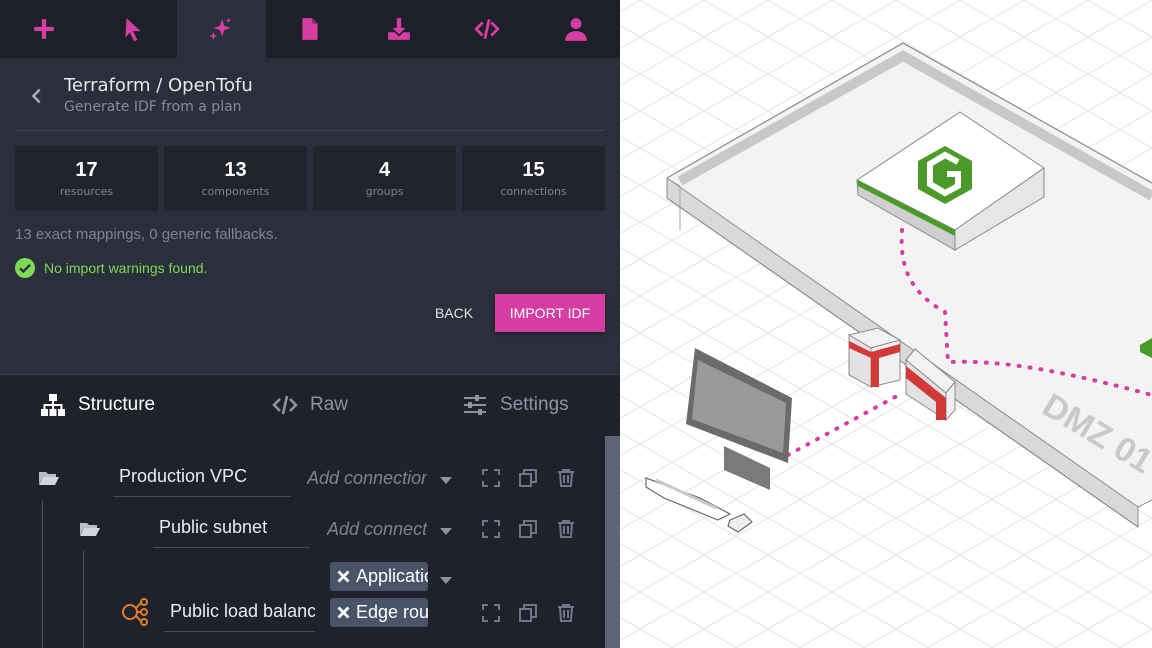 This screenshot has height=648, width=1152. I want to click on document-icon, so click(310, 29).